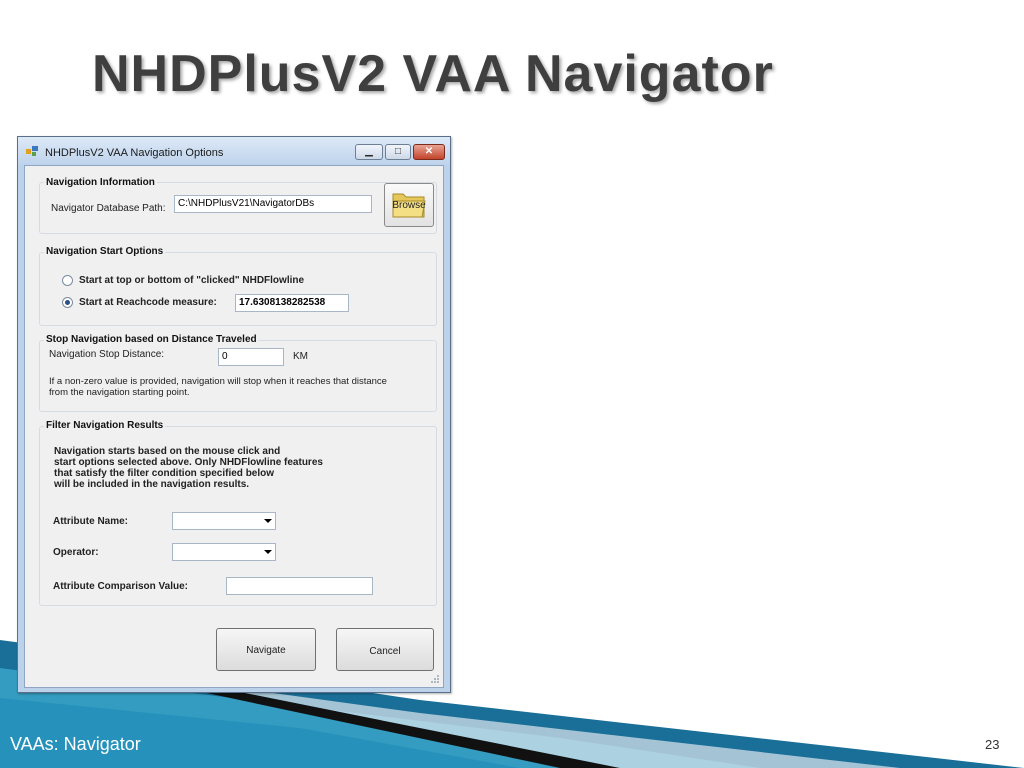 The width and height of the screenshot is (1024, 768). I want to click on window-titlebar: NHDPlusV2 VAA Navigation Options ▁ □ ✕, so click(234, 151).